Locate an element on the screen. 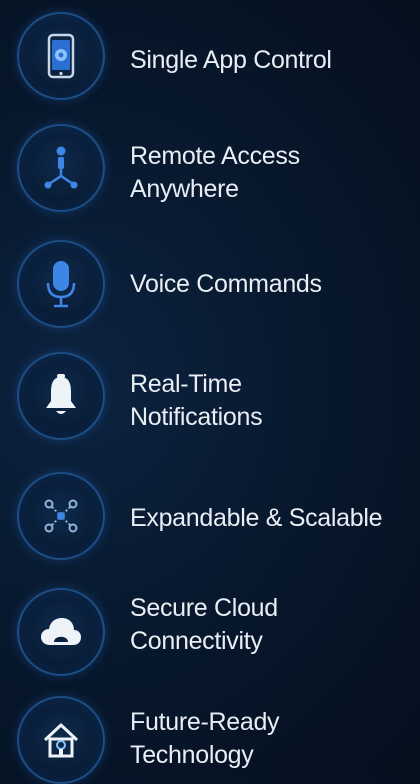  feature-label: Secure Cloud Connectivity is located at coordinates (204, 624).